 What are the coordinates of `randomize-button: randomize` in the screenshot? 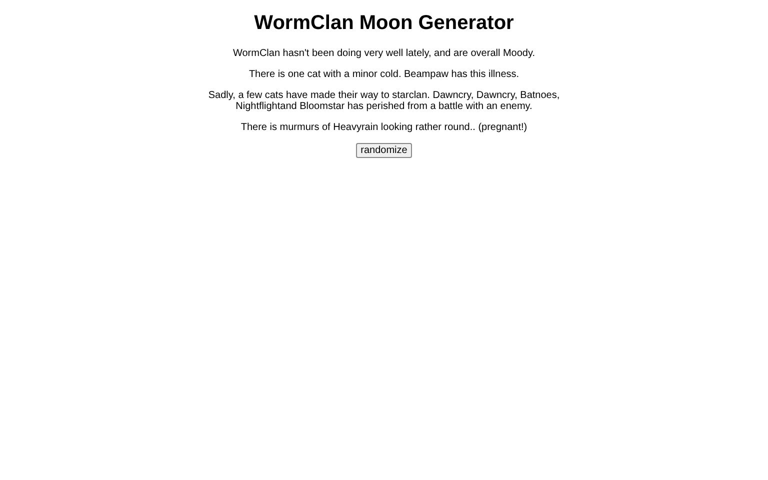 It's located at (384, 150).